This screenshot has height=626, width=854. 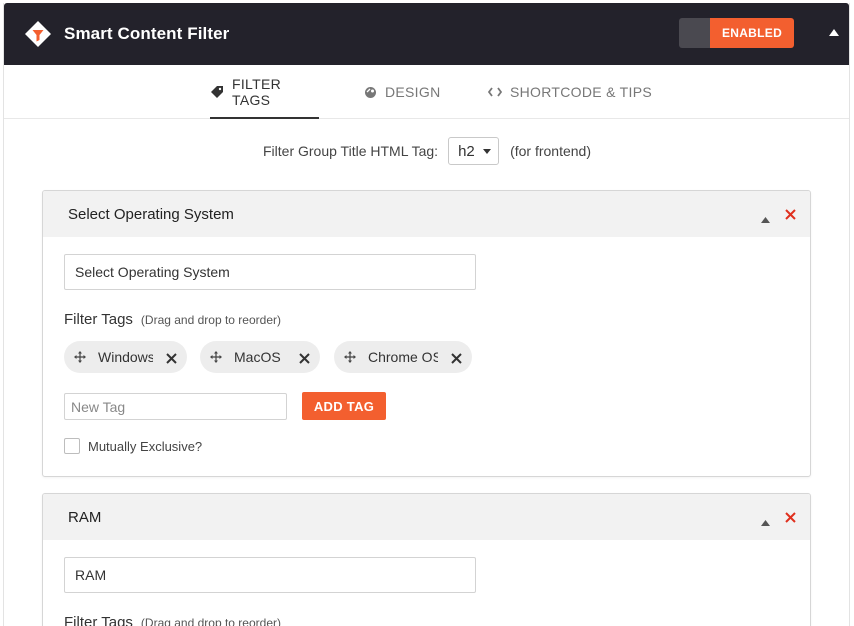 I want to click on code-icon, so click(x=495, y=92).